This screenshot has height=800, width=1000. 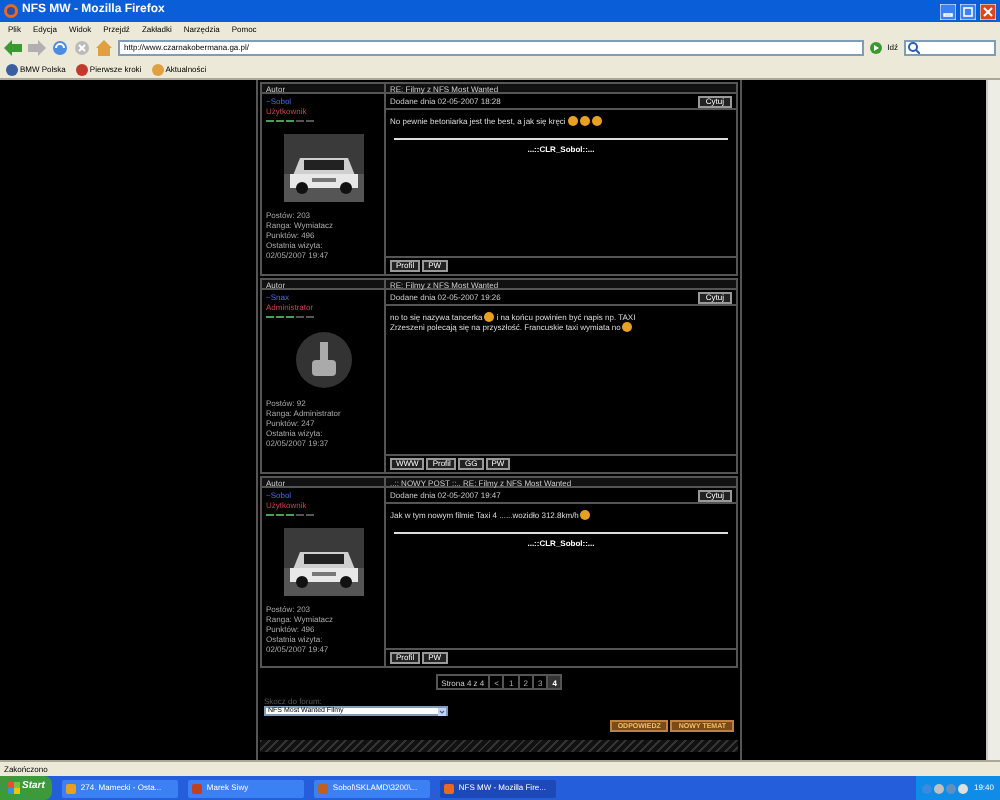 I want to click on firefox-icon, so click(x=11, y=11).